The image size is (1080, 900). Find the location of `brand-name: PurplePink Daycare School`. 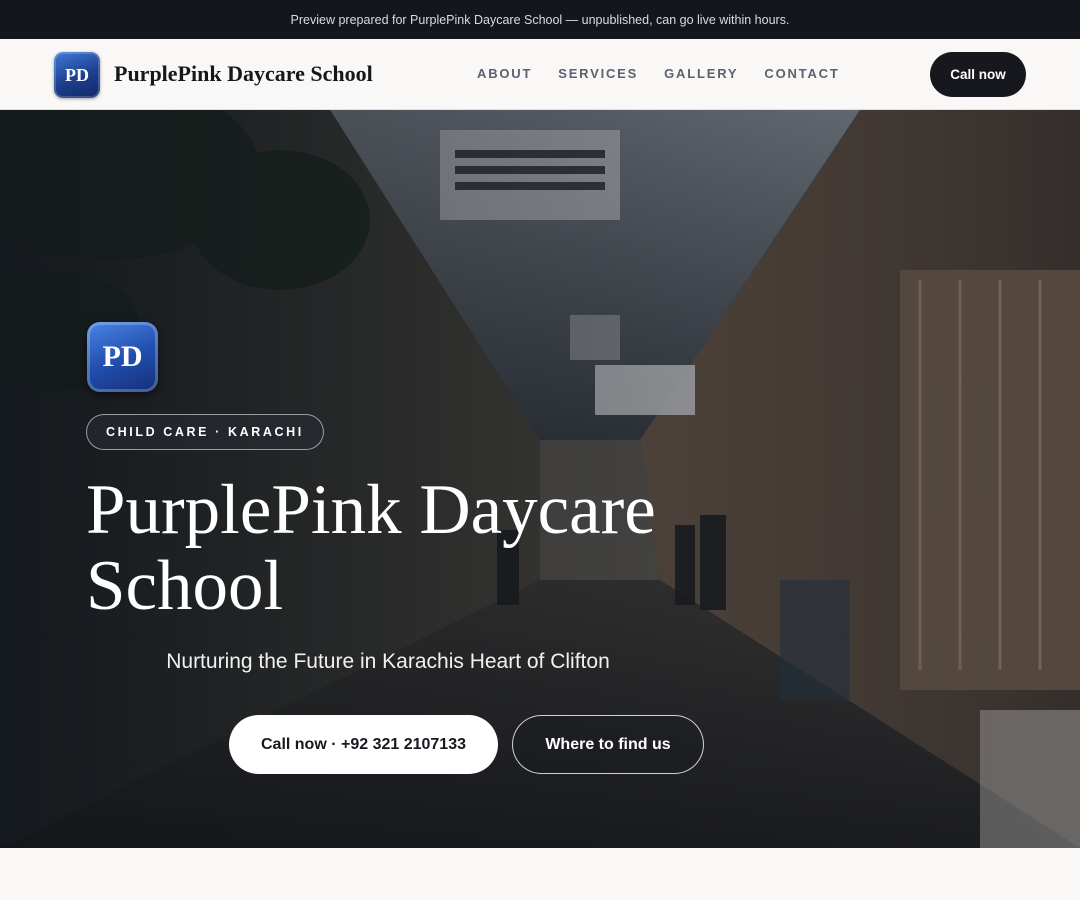

brand-name: PurplePink Daycare School is located at coordinates (243, 74).